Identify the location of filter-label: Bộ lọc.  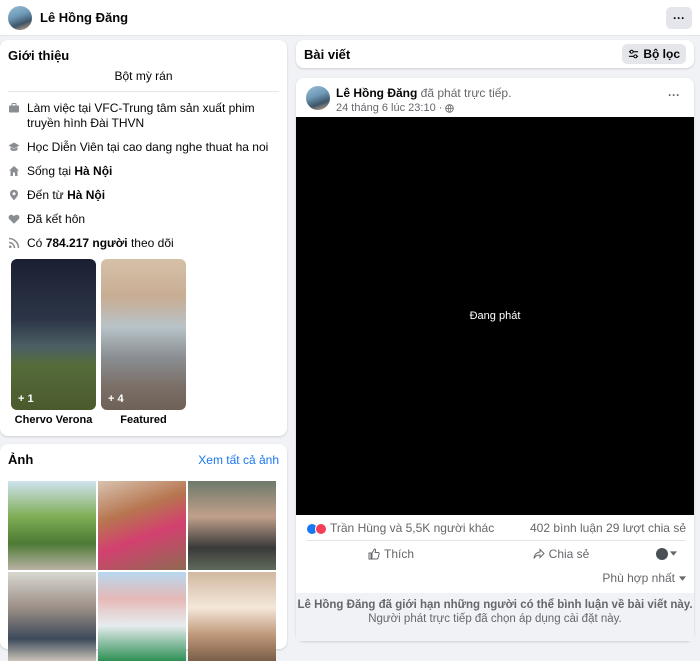
(661, 54).